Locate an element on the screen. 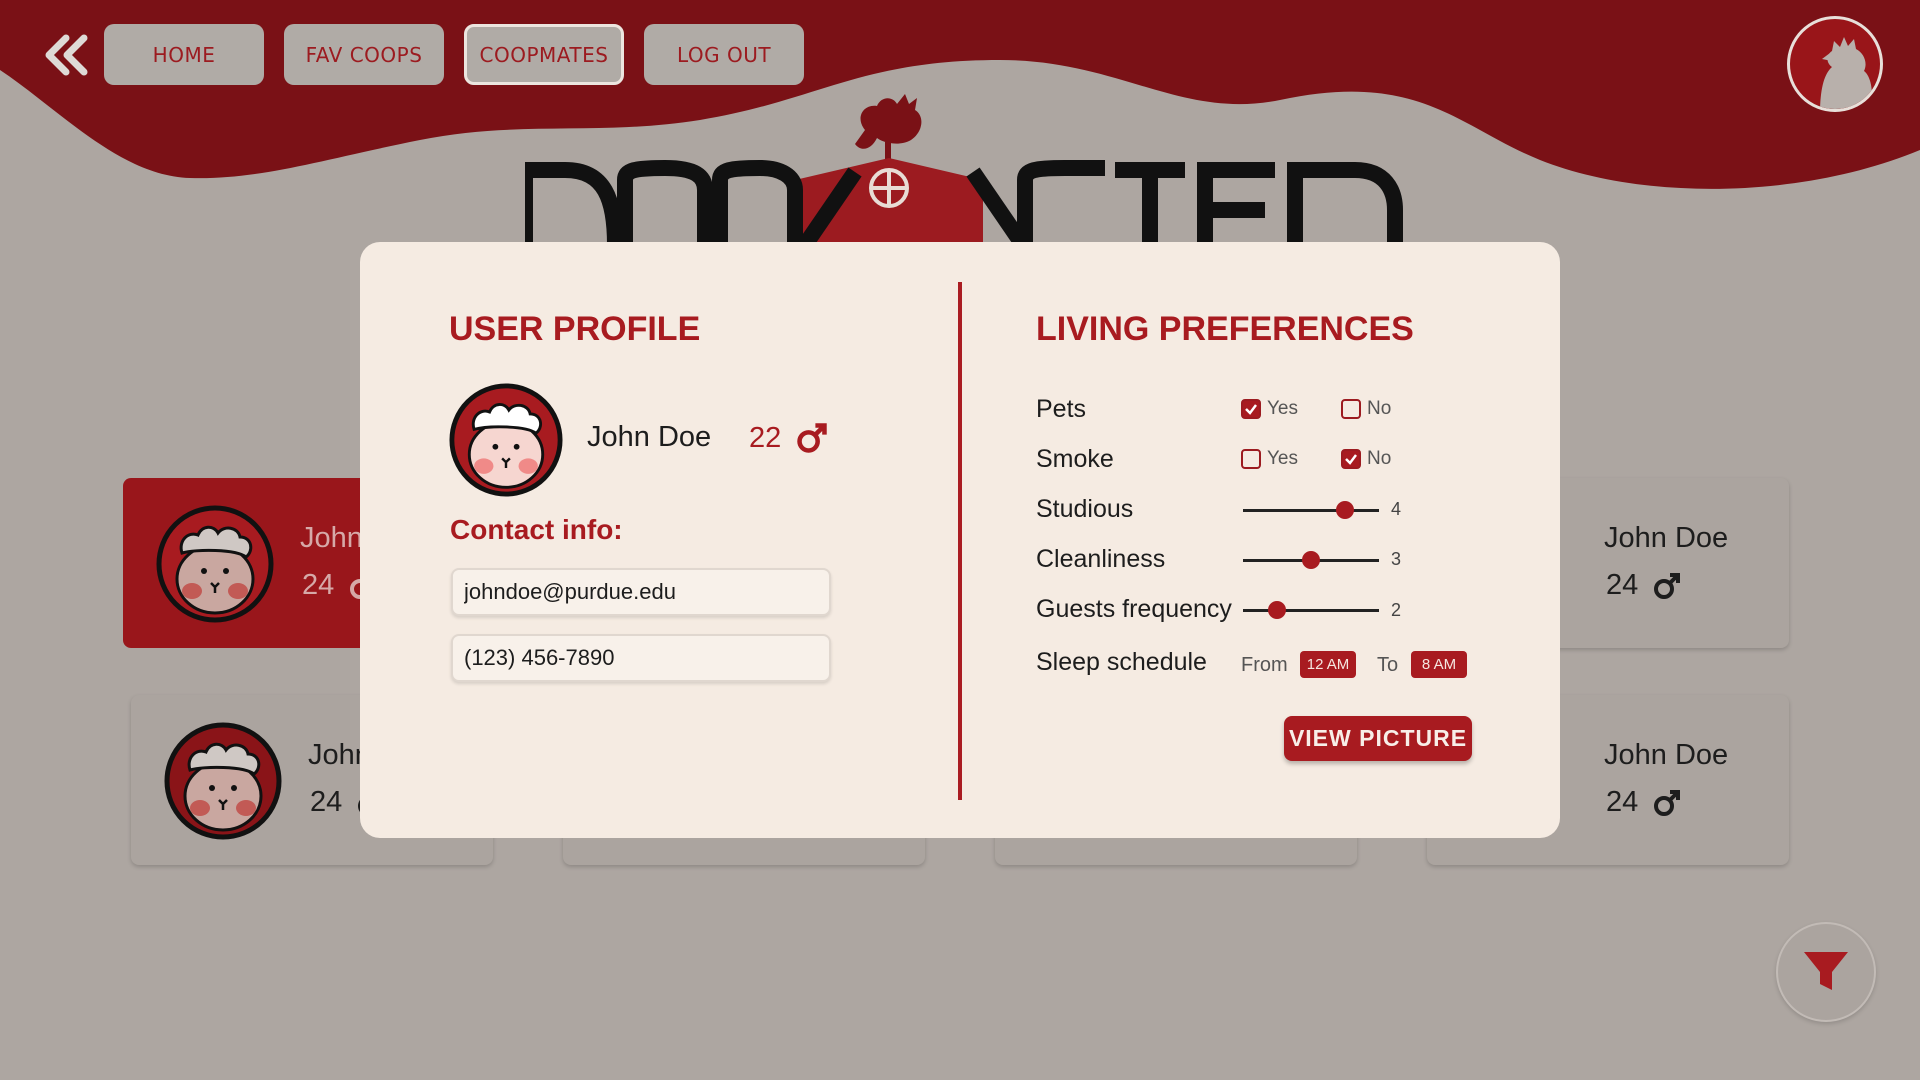  studious-label: Studious is located at coordinates (1085, 509).